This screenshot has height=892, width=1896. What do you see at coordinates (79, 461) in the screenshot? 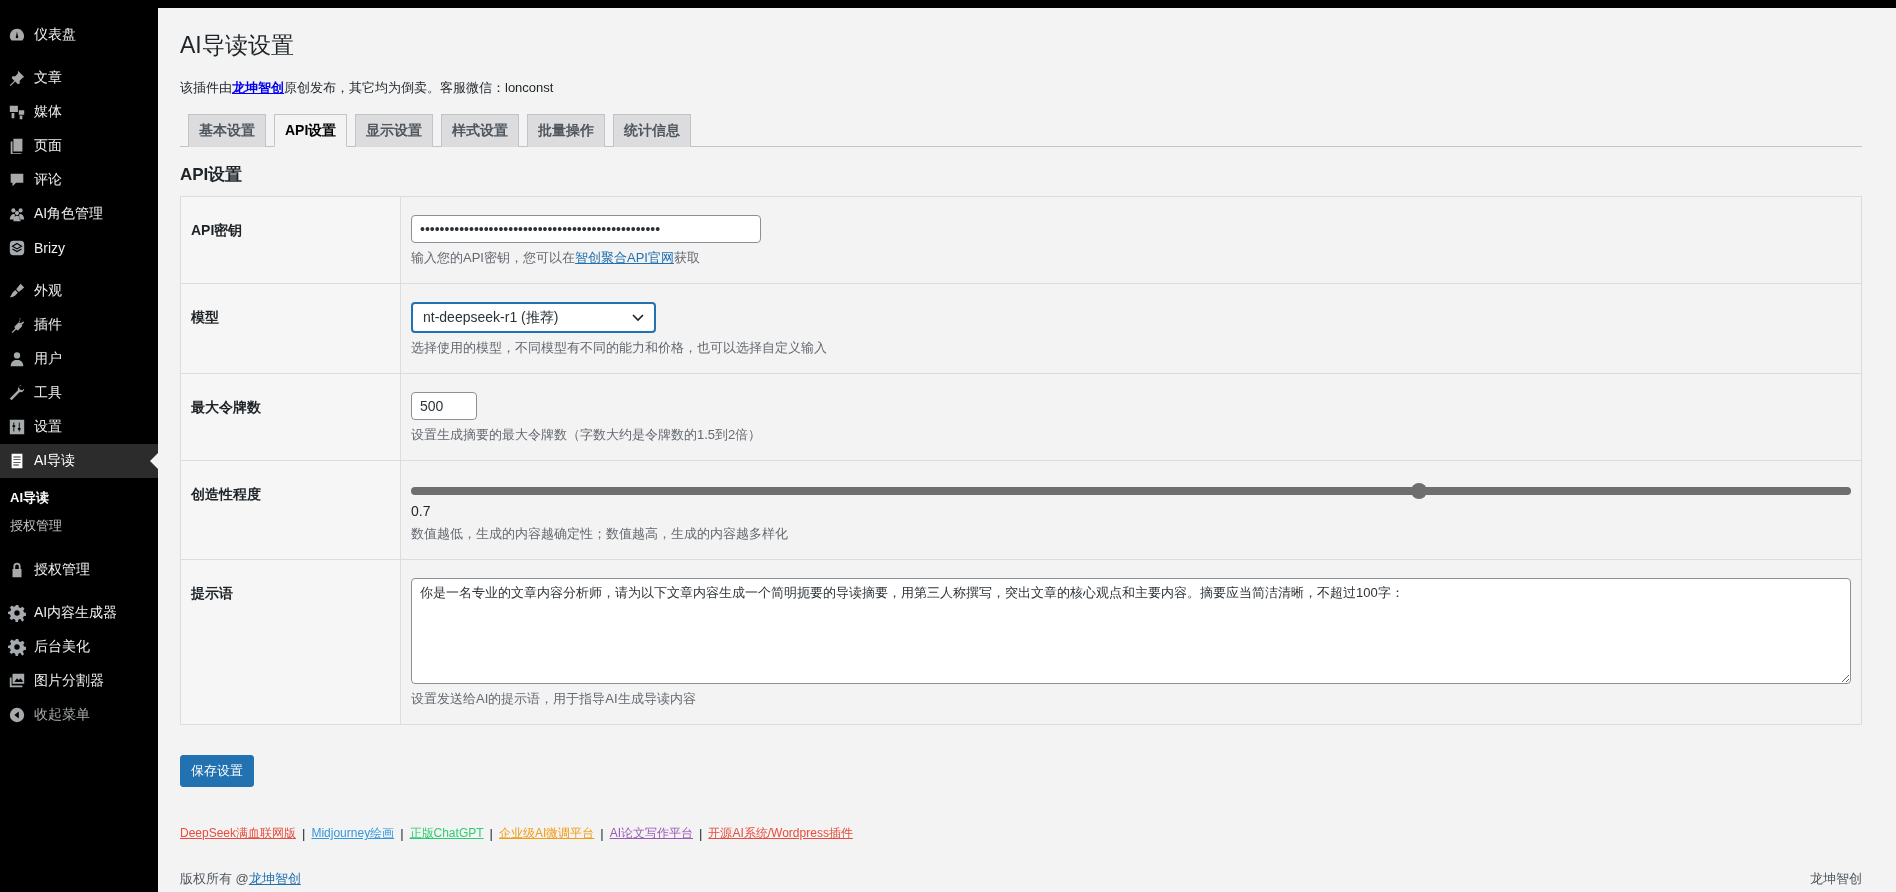
I see `sidebar-menu-item: AI导读` at bounding box center [79, 461].